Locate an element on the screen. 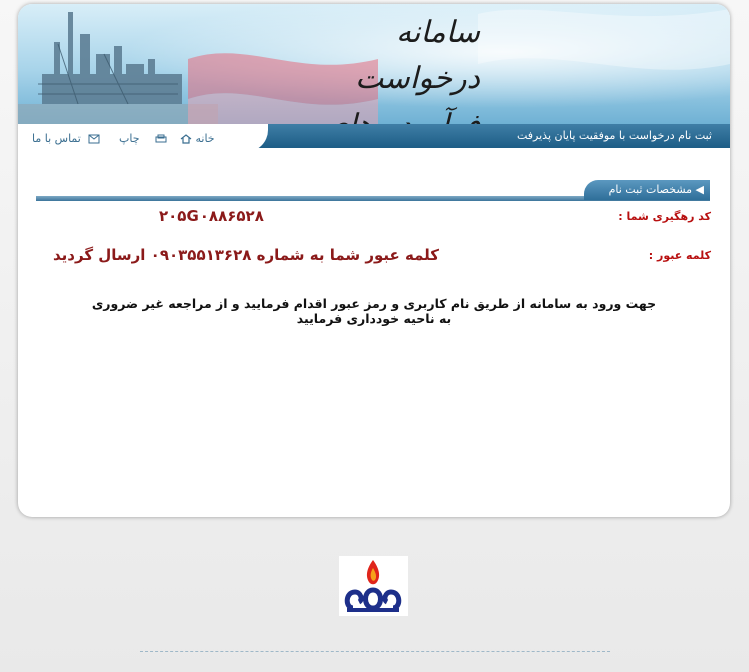  nioc-logo is located at coordinates (373, 586).